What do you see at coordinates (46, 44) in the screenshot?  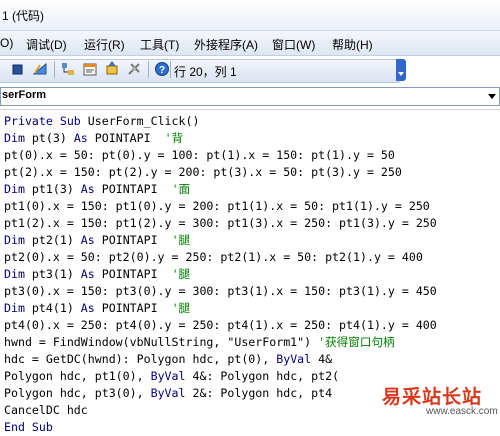 I see `menu-item-debug: 调试(D)` at bounding box center [46, 44].